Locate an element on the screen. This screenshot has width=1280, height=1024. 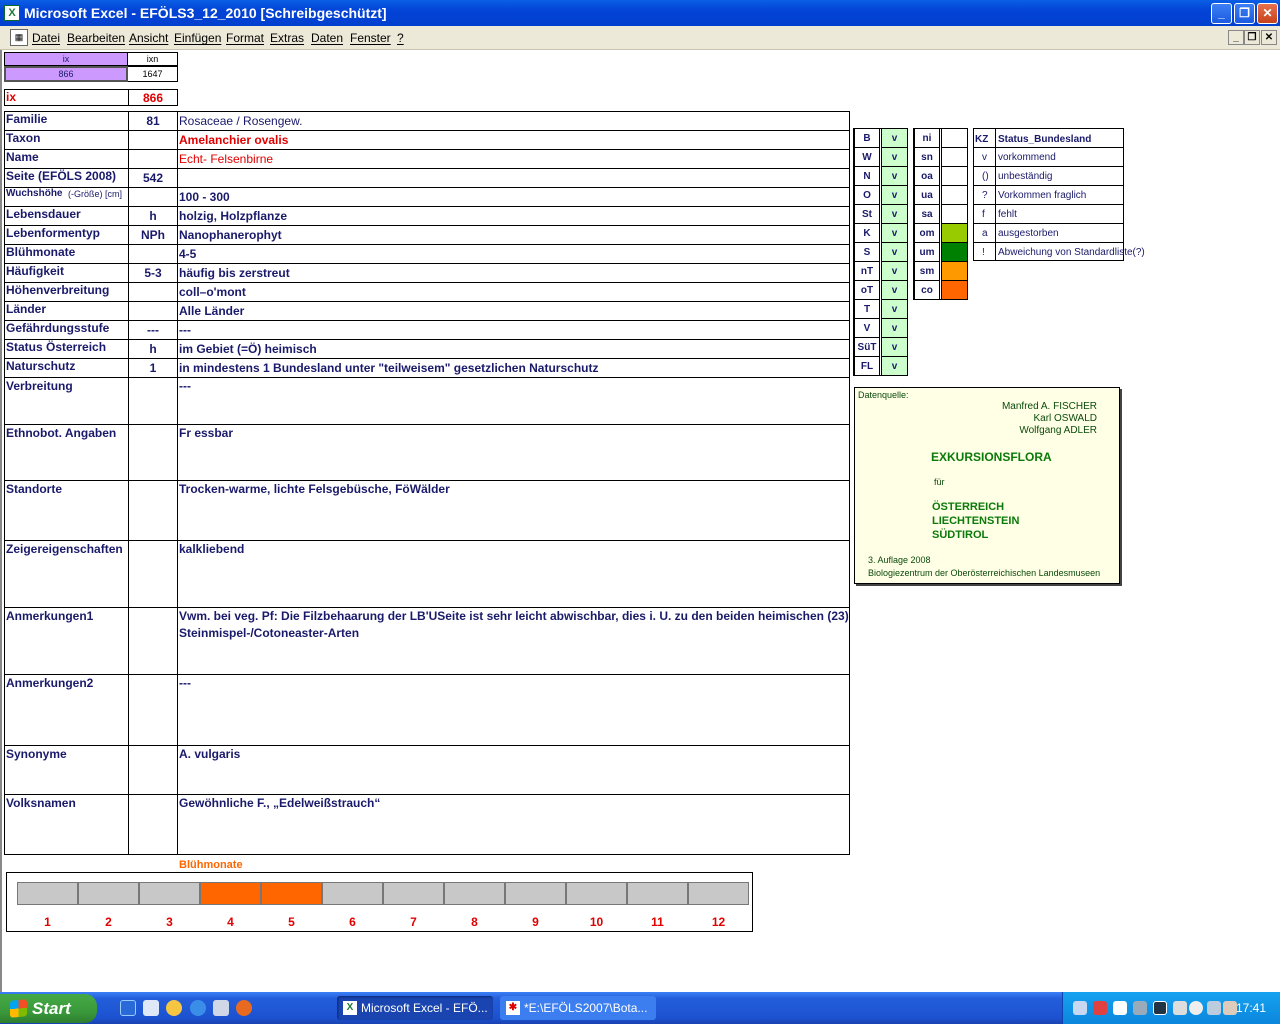
quicklaunch-ie-icon is located at coordinates (128, 1008).